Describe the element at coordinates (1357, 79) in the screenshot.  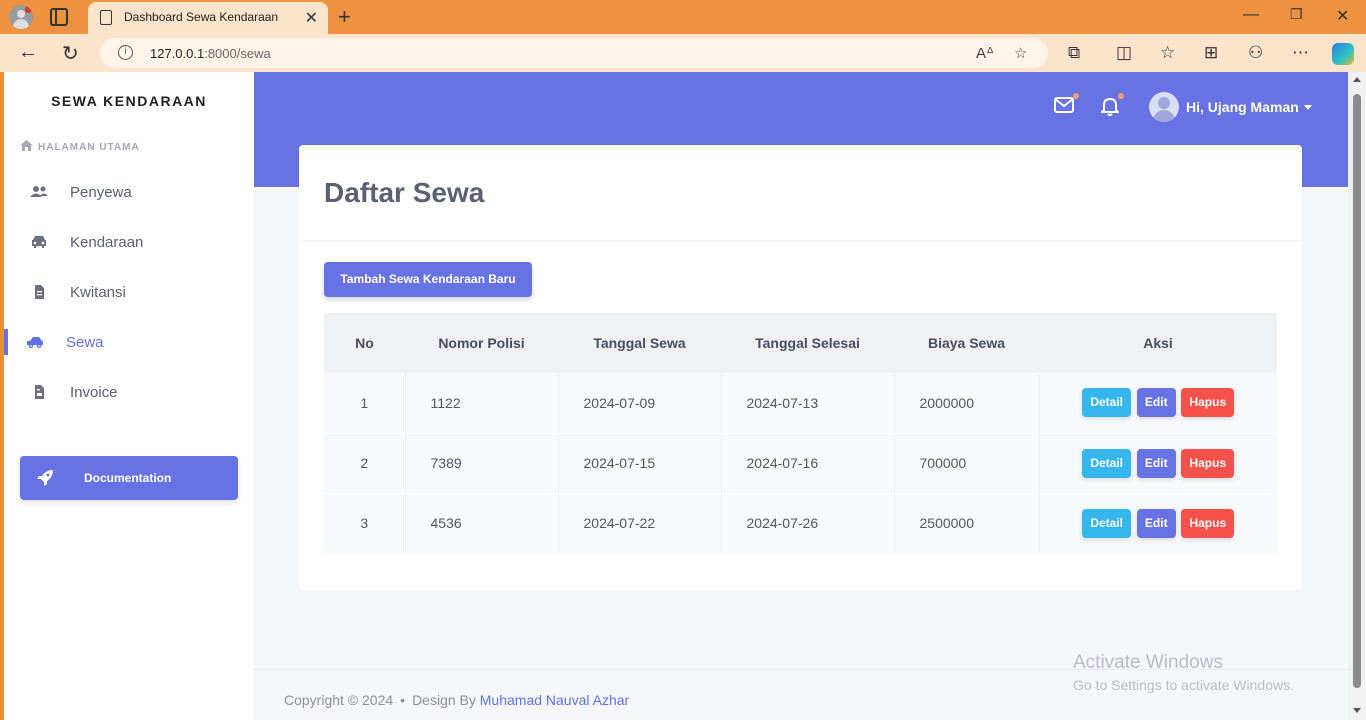
I see `scroll-up-icon` at that location.